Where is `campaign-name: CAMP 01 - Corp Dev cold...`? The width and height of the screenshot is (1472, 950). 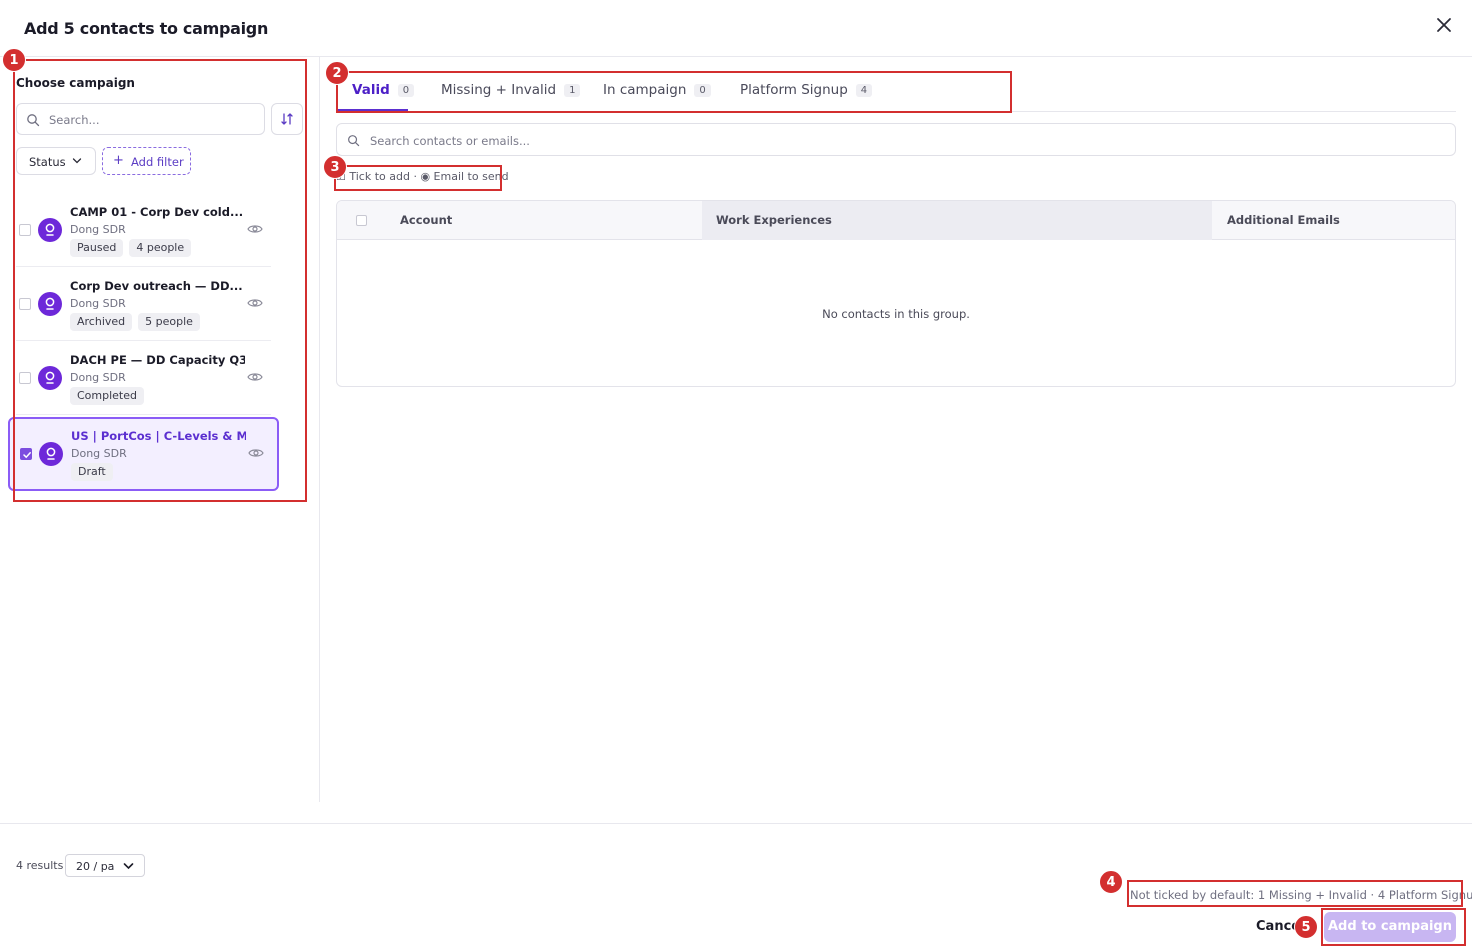
campaign-name: CAMP 01 - Corp Dev cold... is located at coordinates (157, 212).